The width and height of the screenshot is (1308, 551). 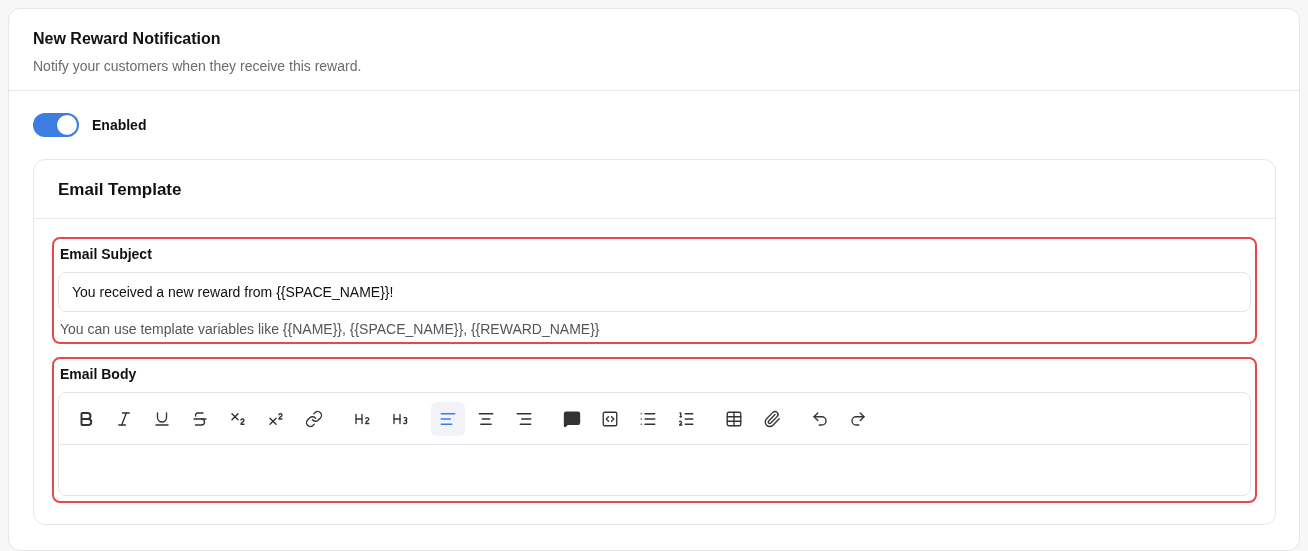 I want to click on paperclip-icon, so click(x=772, y=418).